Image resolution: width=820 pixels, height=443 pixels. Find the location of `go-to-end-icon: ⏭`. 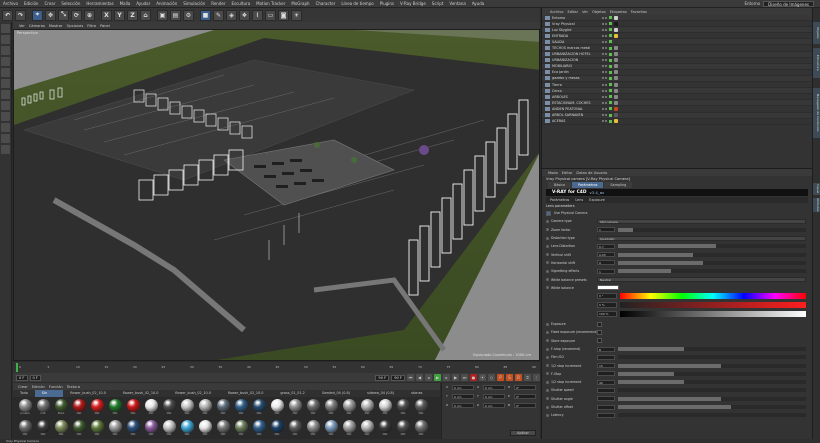

go-to-end-icon: ⏭ is located at coordinates (464, 377).